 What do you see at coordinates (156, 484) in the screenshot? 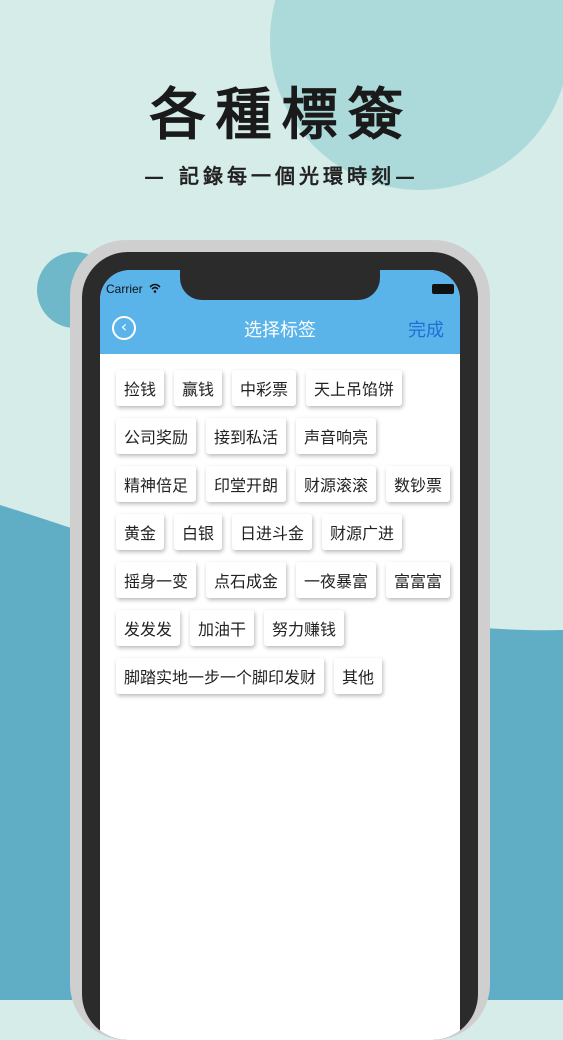
I see `tag-chip: 精神倍足` at bounding box center [156, 484].